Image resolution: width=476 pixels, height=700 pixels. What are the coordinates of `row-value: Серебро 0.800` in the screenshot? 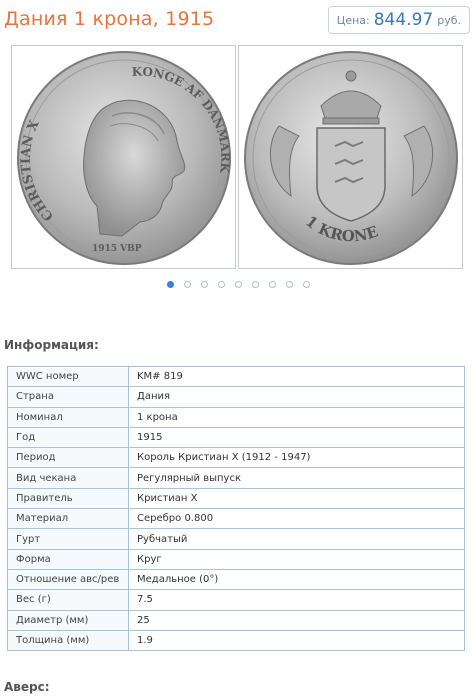 It's located at (296, 519).